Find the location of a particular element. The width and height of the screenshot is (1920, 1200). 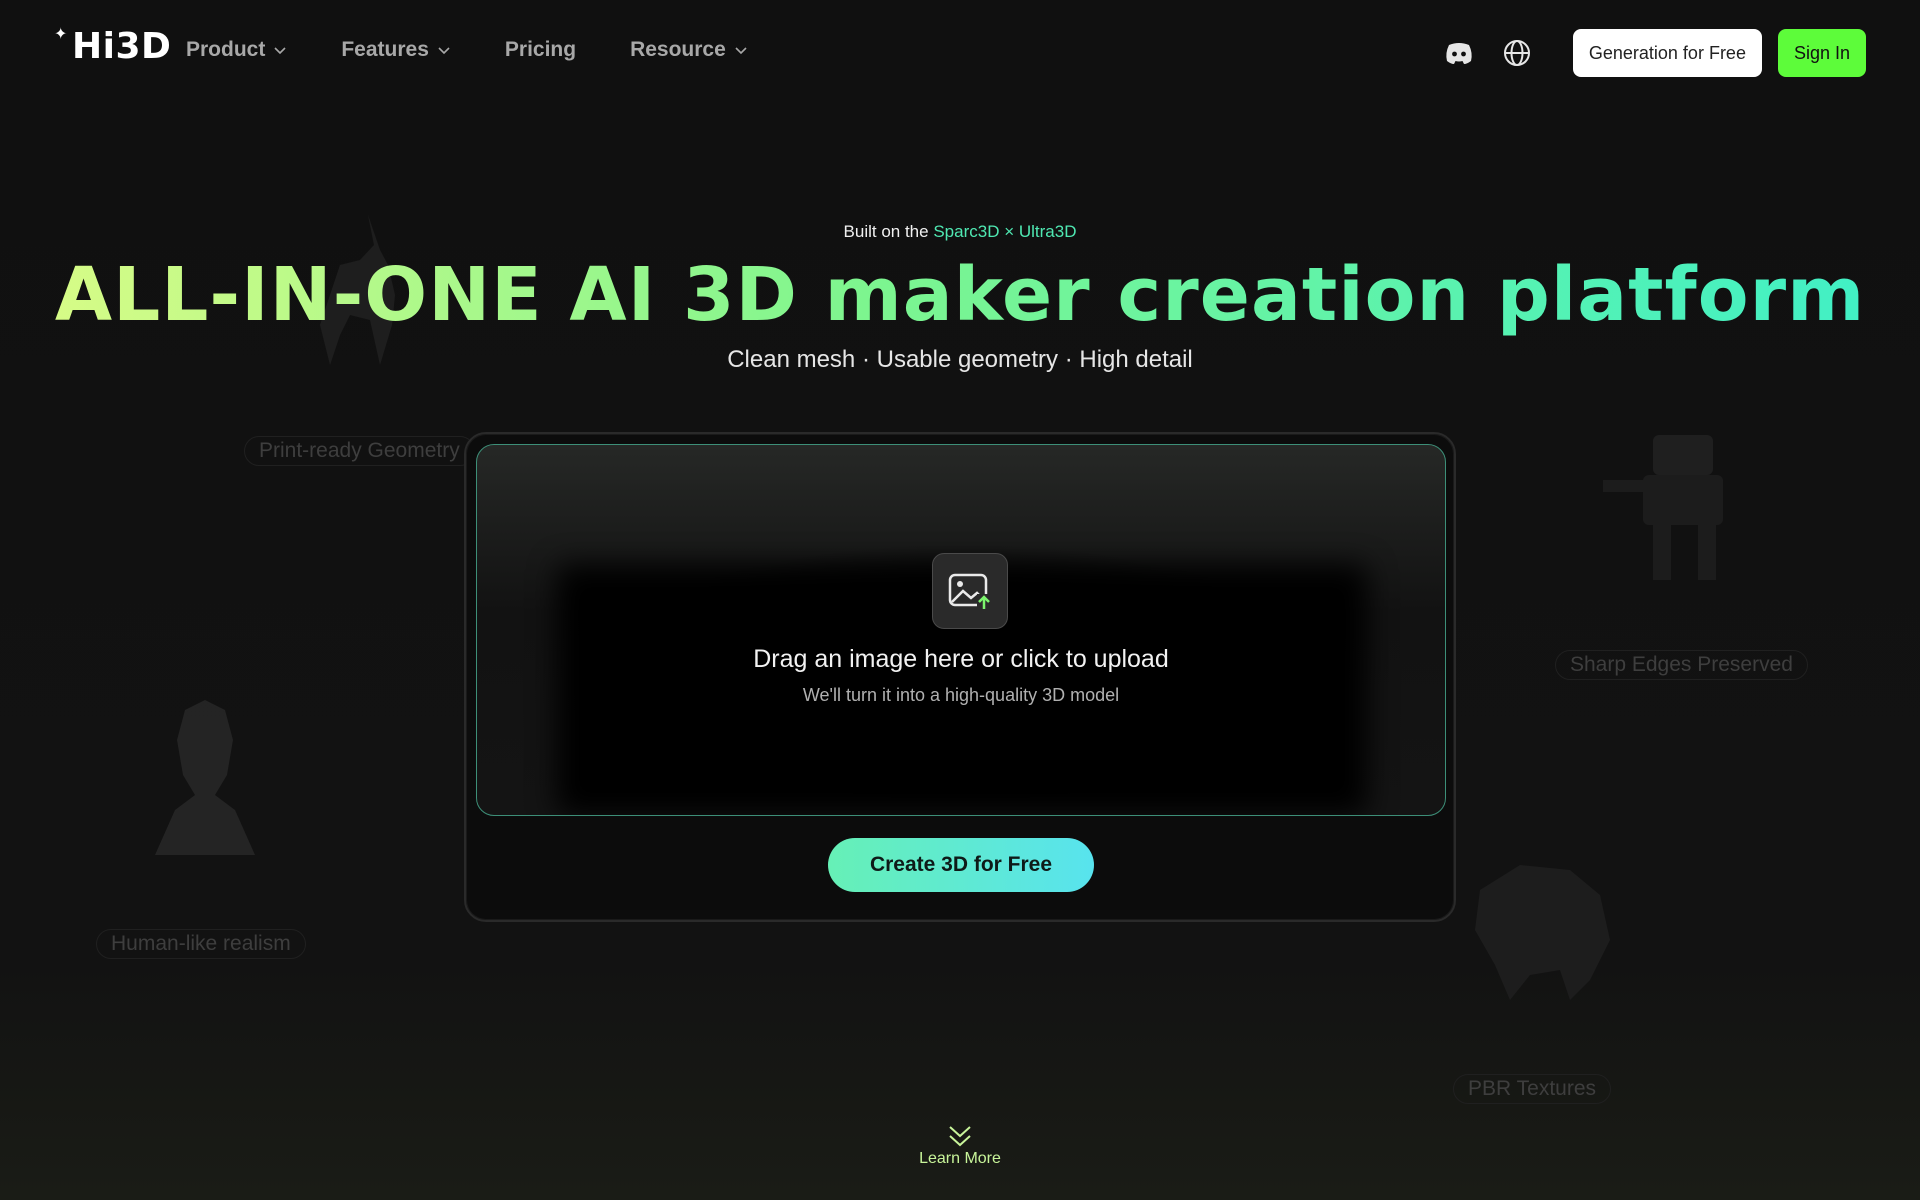

tag-print-ready: Print-ready Geometry is located at coordinates (359, 451).